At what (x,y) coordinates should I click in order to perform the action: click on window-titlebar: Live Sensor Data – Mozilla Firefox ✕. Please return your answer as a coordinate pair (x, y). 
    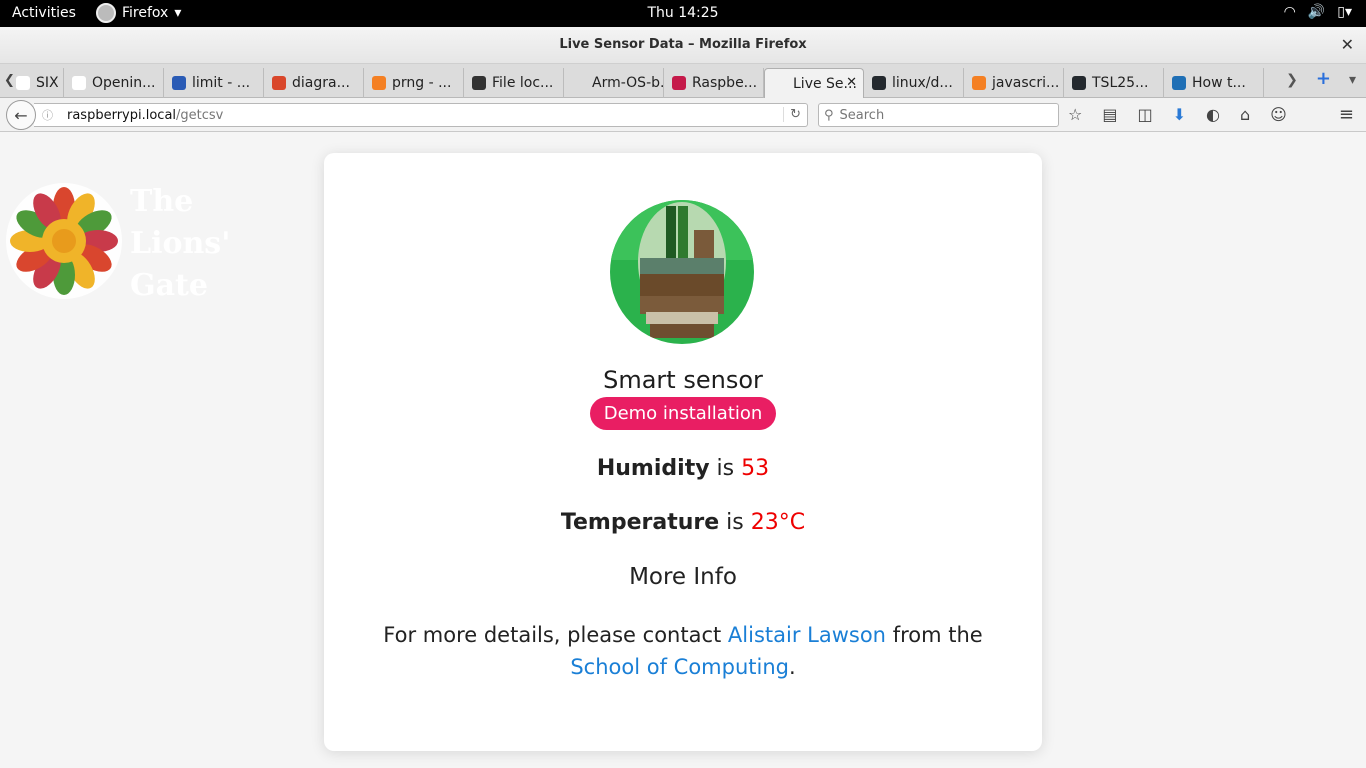
    Looking at the image, I should click on (683, 45).